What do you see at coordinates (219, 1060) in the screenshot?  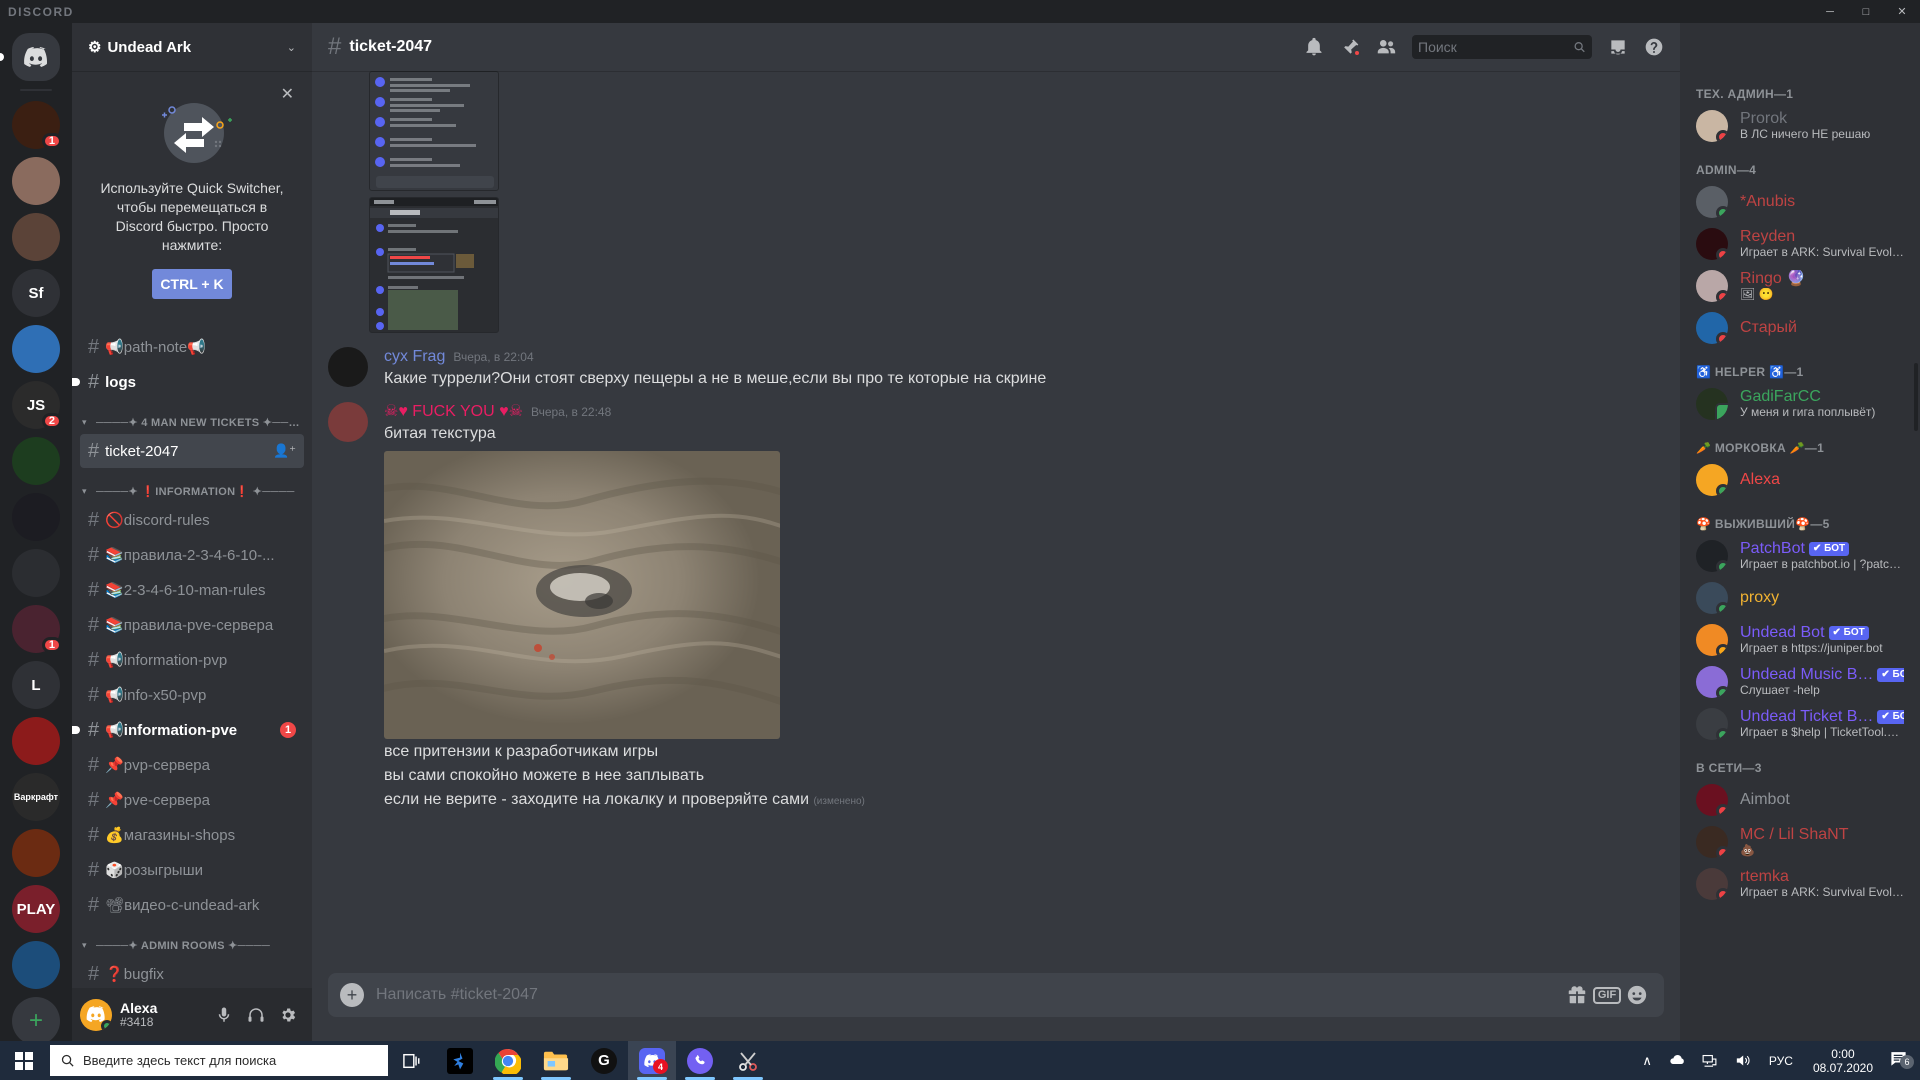 I see `taskbar-search: Введите здесь текст для поиска` at bounding box center [219, 1060].